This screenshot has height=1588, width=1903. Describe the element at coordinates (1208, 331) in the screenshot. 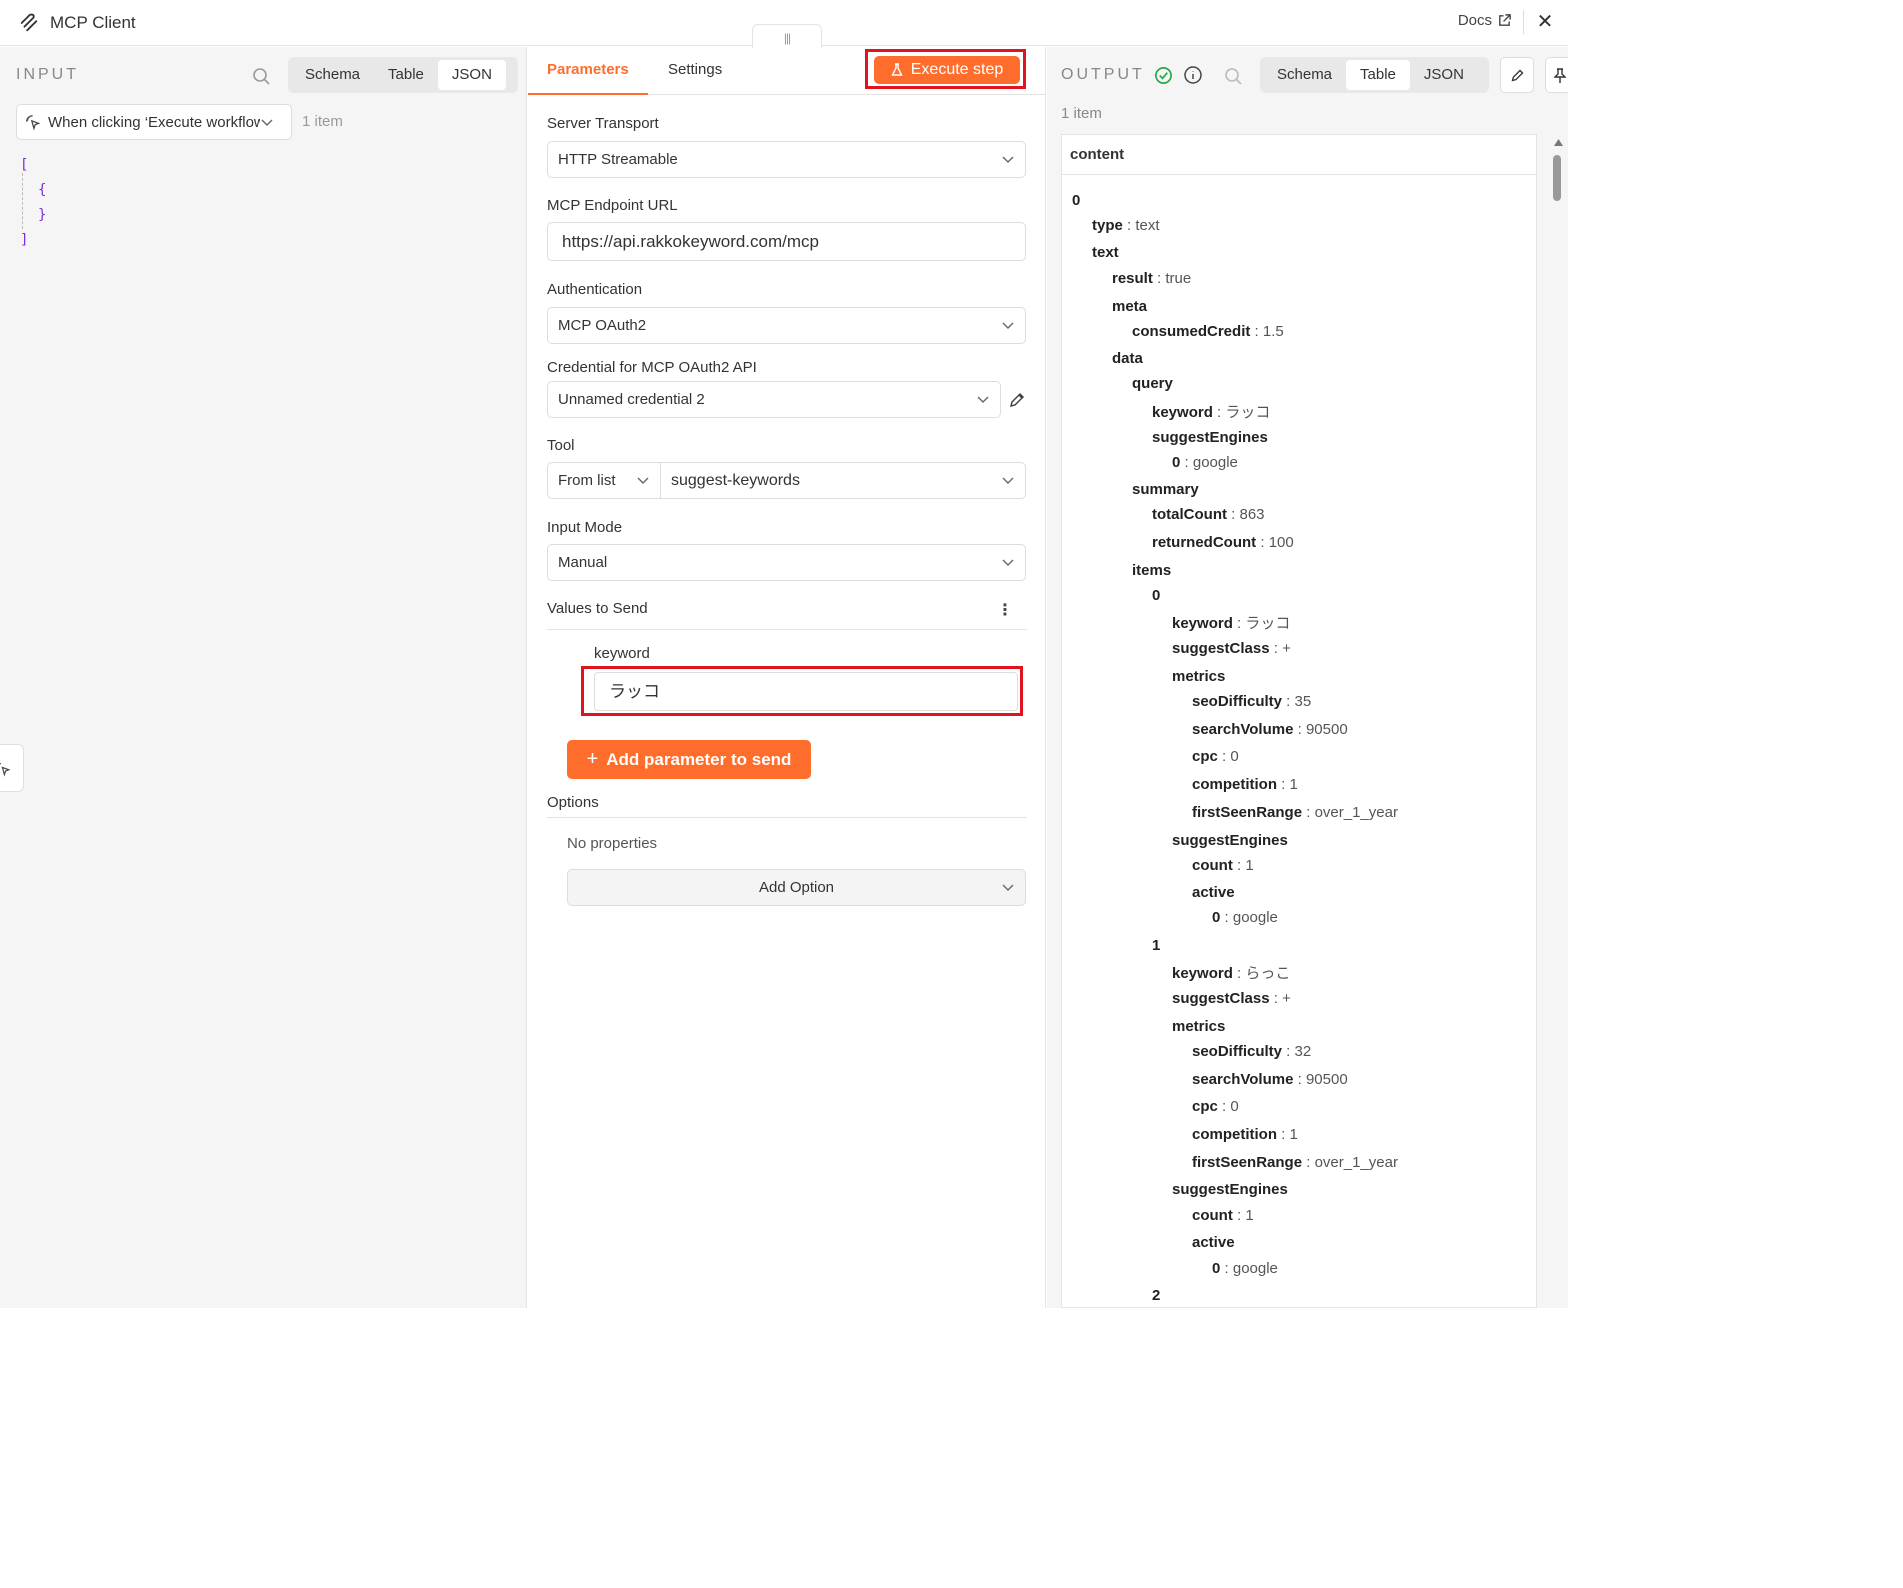

I see `output-tree-row: consumedCredit : 1.5` at that location.